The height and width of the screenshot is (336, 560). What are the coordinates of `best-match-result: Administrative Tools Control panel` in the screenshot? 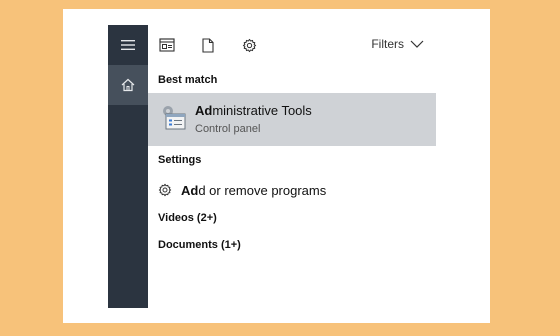 It's located at (292, 119).